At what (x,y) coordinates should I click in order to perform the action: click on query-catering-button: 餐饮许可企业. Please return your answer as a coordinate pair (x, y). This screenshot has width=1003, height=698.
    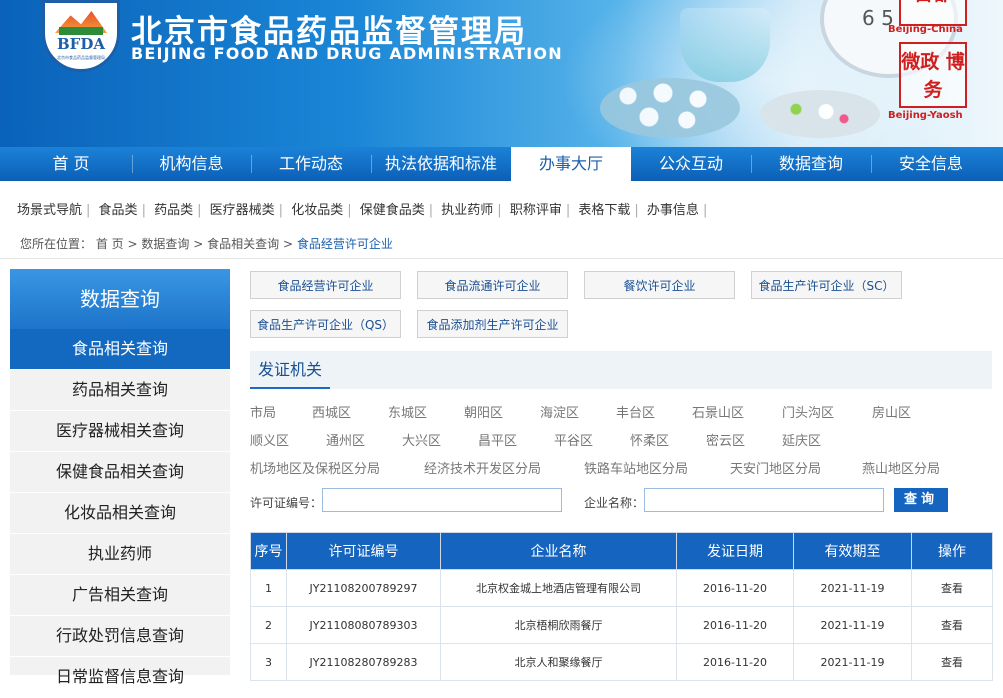
    Looking at the image, I should click on (659, 285).